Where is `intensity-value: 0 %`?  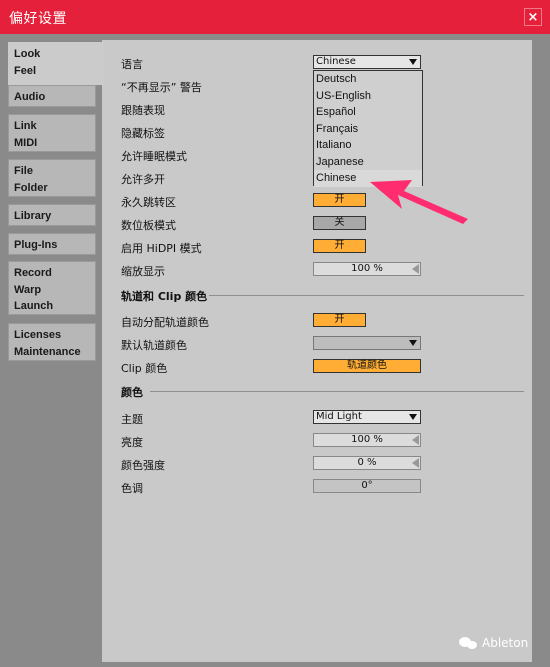
intensity-value: 0 % is located at coordinates (367, 462).